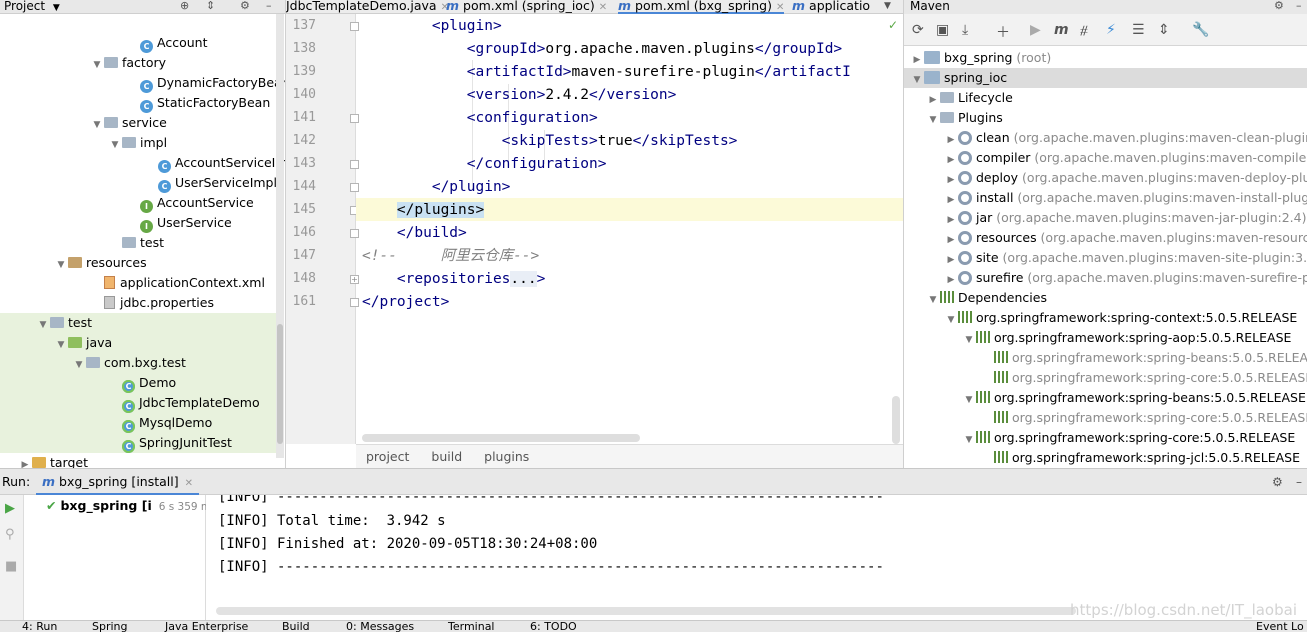  I want to click on rerun-icon: ▶, so click(10, 508).